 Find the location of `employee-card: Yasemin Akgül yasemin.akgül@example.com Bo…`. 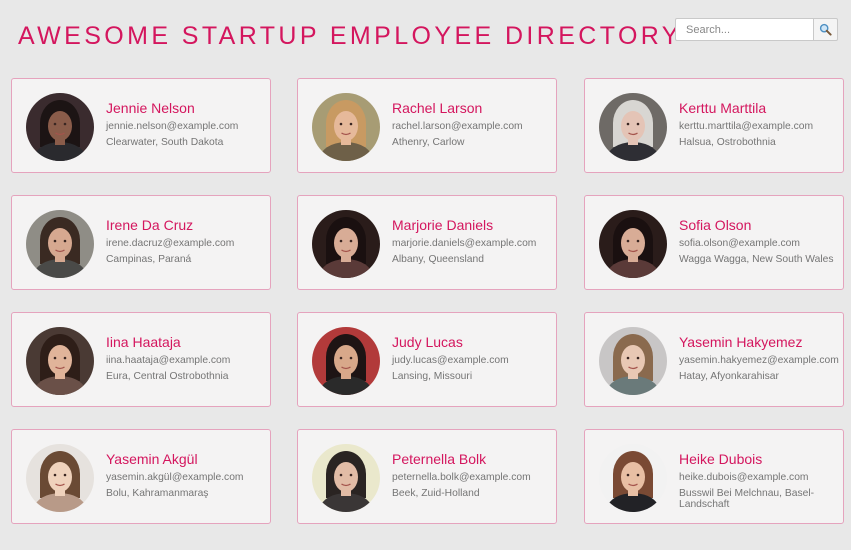

employee-card: Yasemin Akgül yasemin.akgül@example.com Bo… is located at coordinates (141, 476).